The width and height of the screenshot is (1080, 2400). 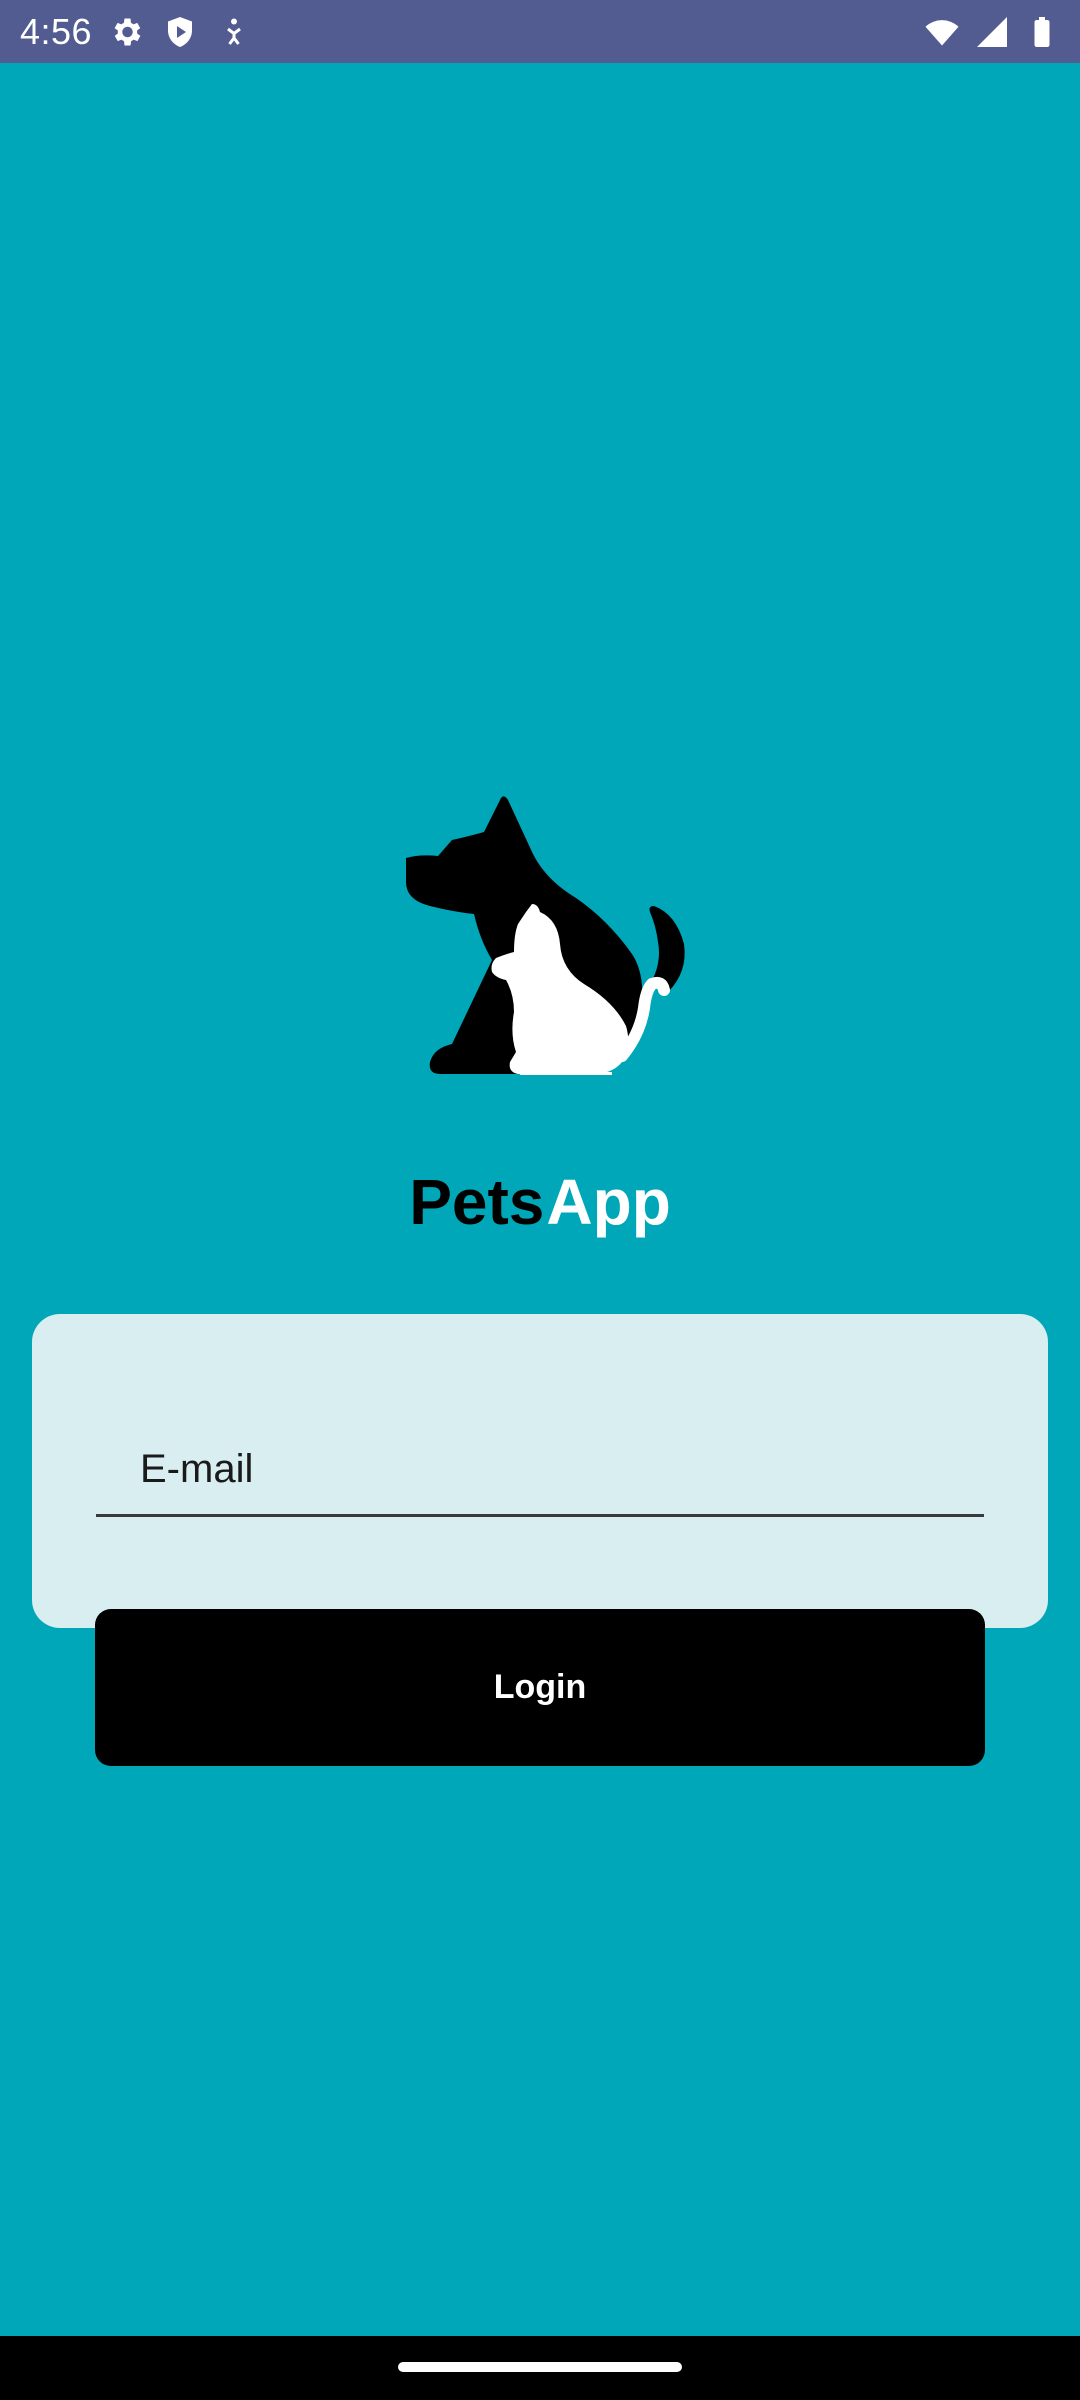 I want to click on email-input, so click(x=540, y=1469).